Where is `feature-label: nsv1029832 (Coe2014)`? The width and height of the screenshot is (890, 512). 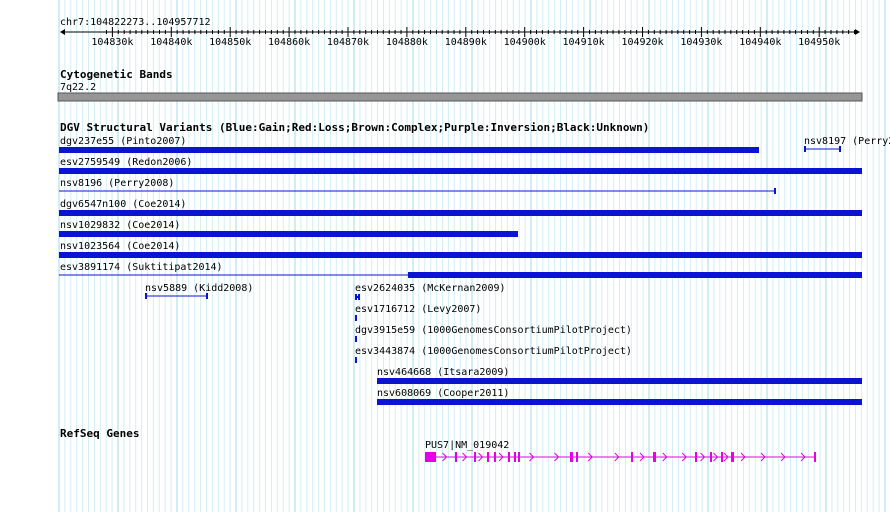
feature-label: nsv1029832 (Coe2014) is located at coordinates (120, 225).